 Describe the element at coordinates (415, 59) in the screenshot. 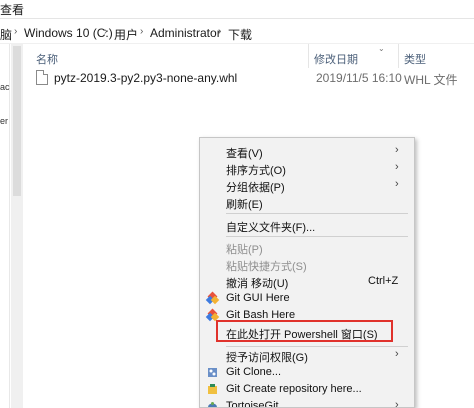

I see `column-header-type: 类型` at that location.